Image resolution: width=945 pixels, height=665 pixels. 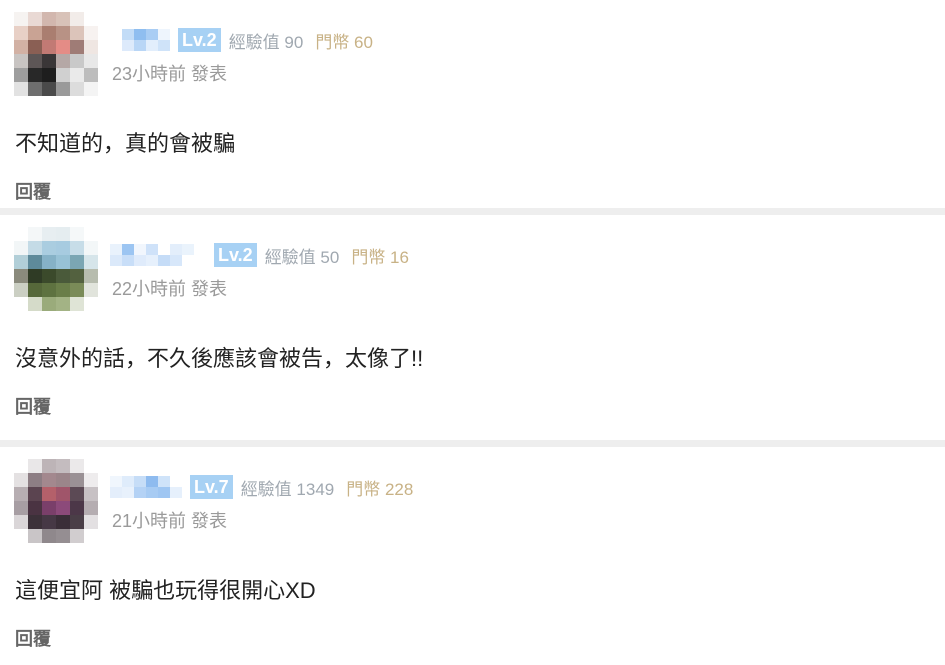 I want to click on experience-points: 經驗值 50, so click(x=302, y=257).